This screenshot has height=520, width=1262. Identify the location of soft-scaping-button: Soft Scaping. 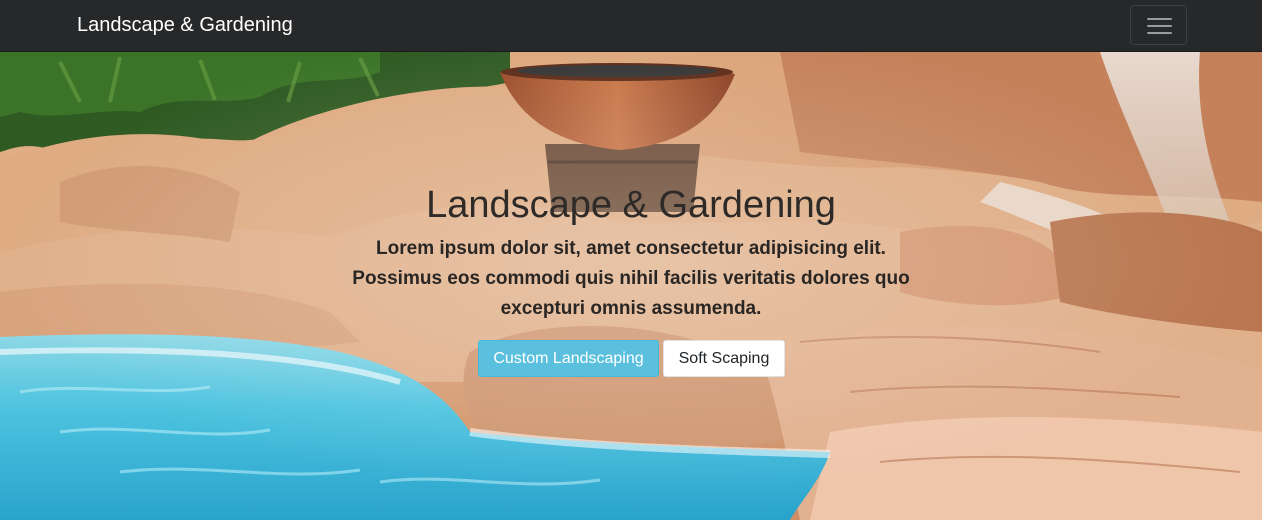
(724, 358).